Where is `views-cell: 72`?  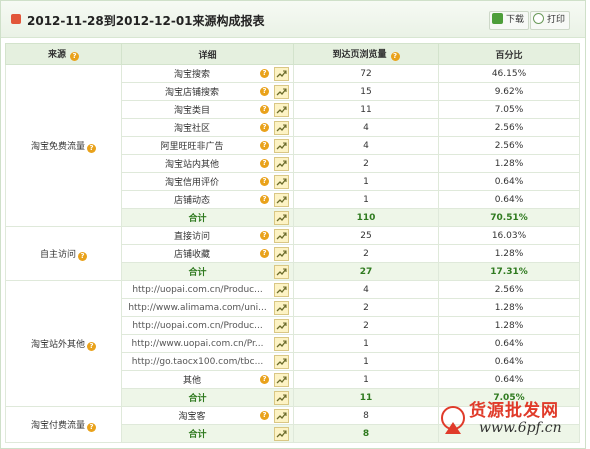
views-cell: 72 is located at coordinates (366, 73).